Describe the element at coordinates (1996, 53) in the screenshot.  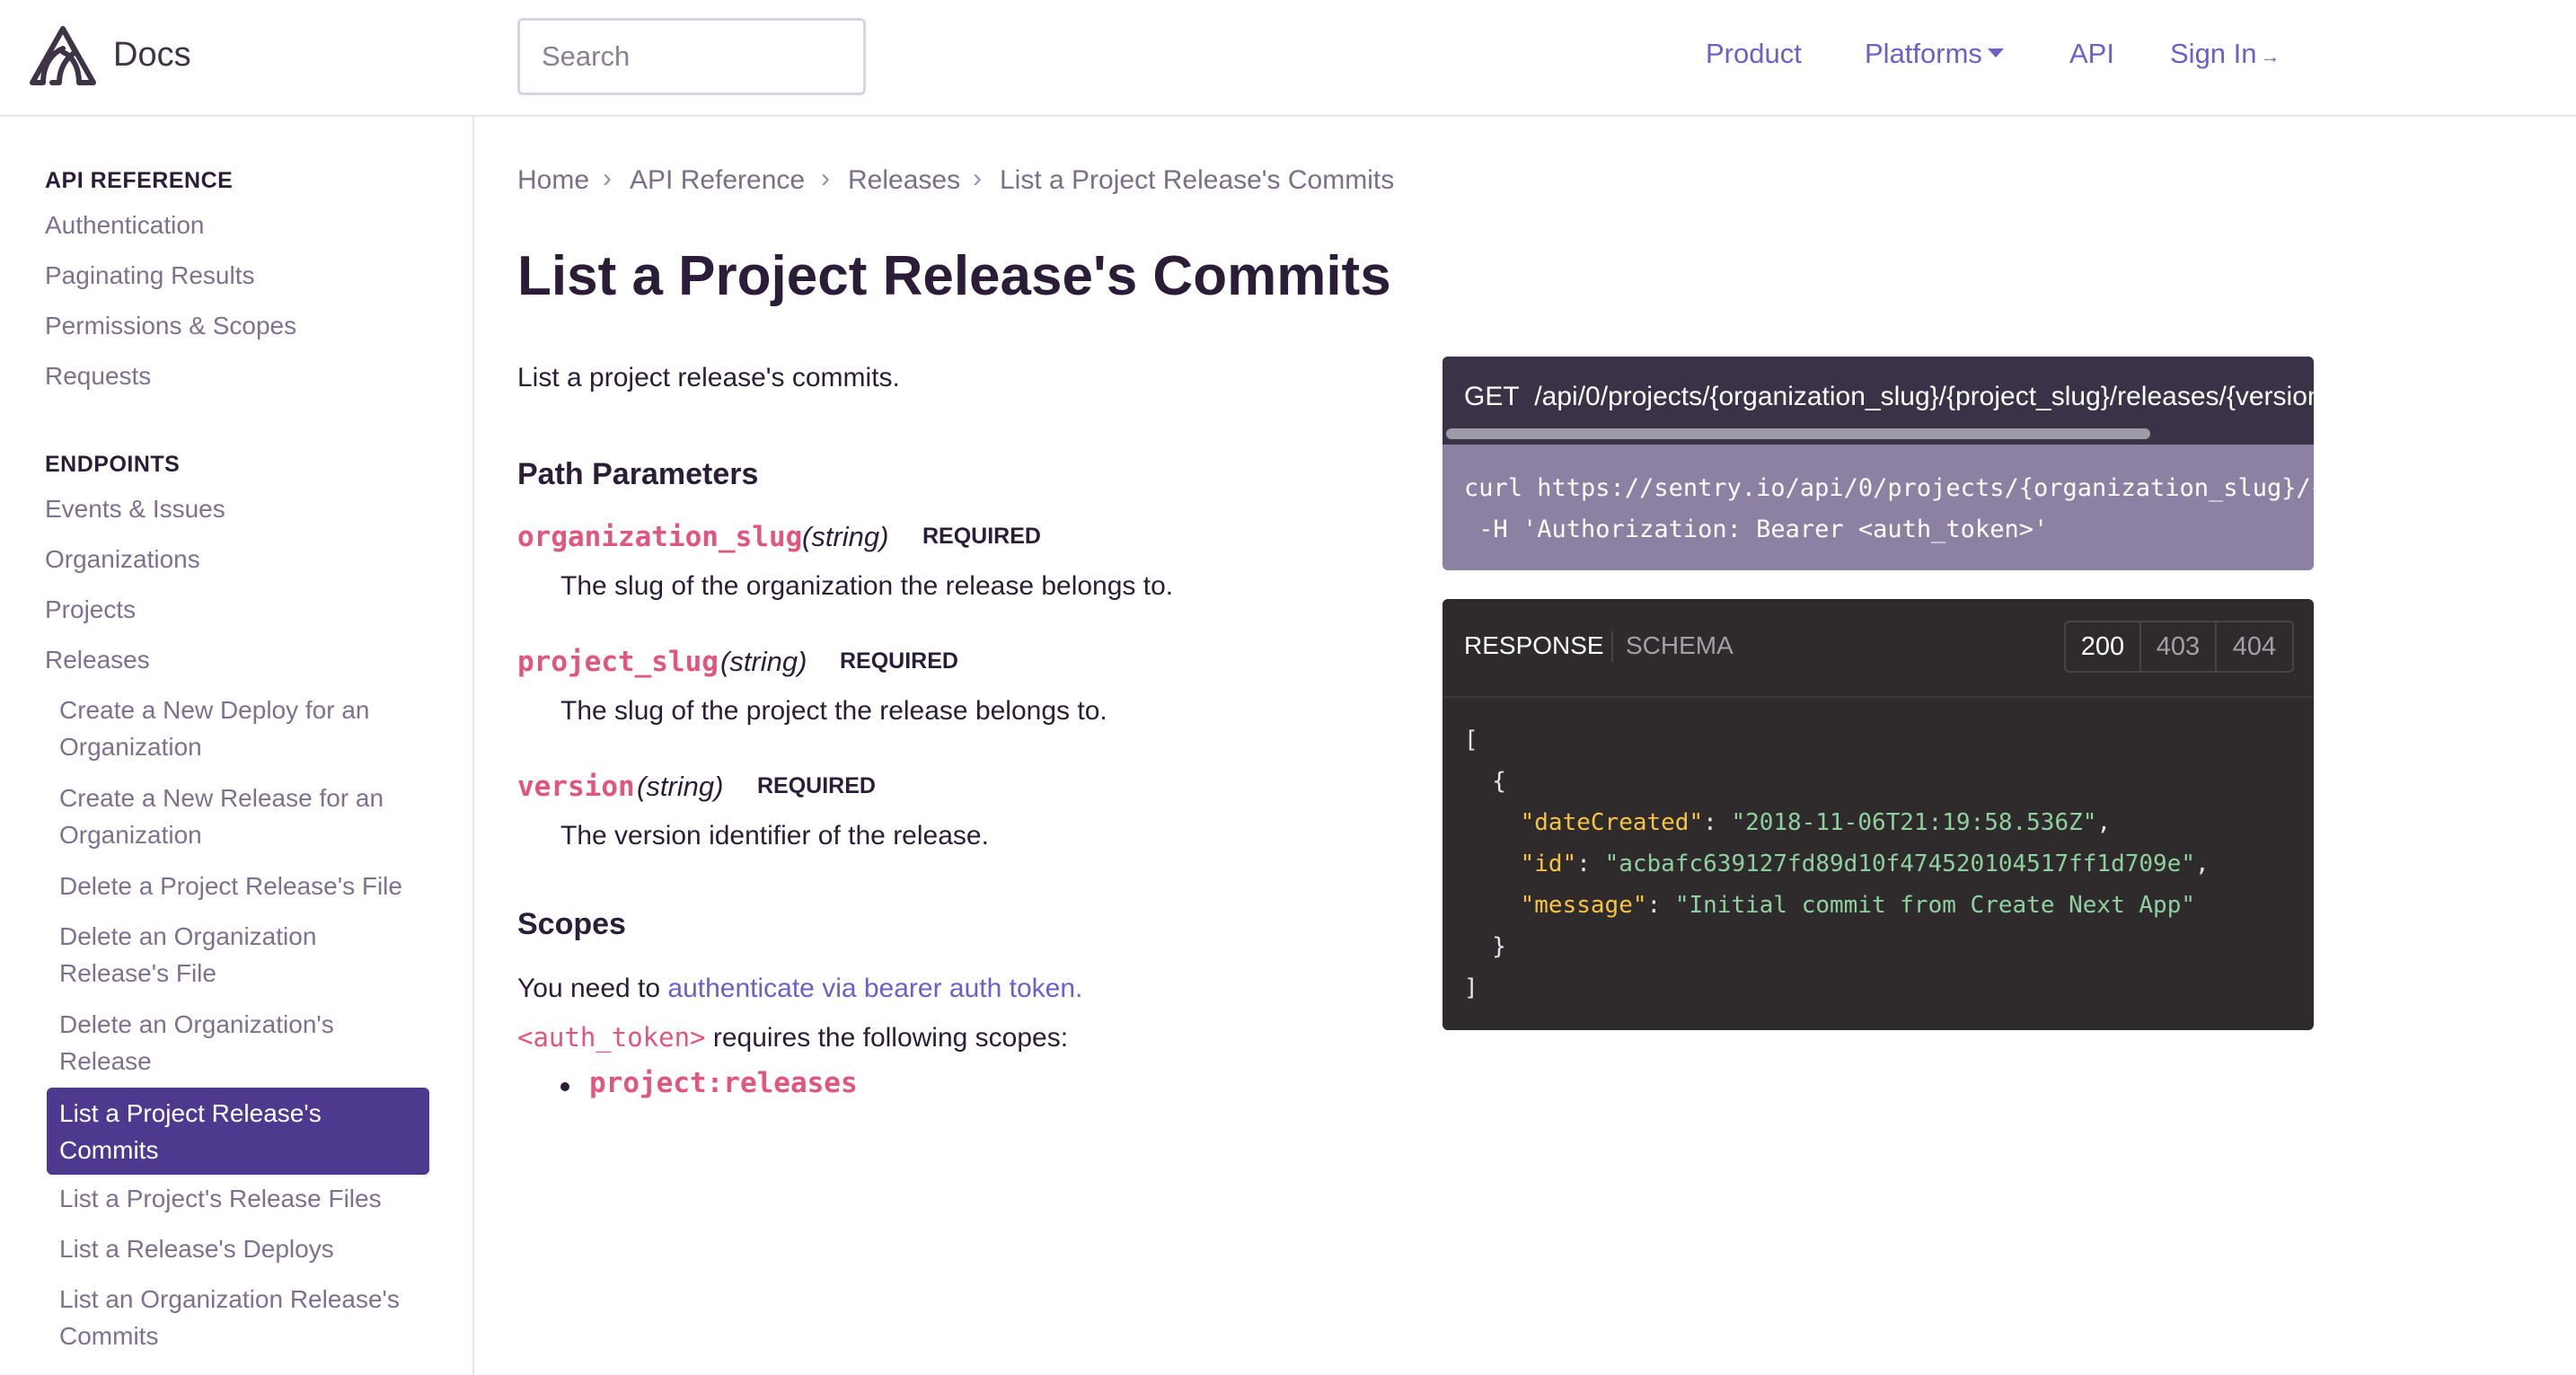
I see `caret-down-icon` at that location.